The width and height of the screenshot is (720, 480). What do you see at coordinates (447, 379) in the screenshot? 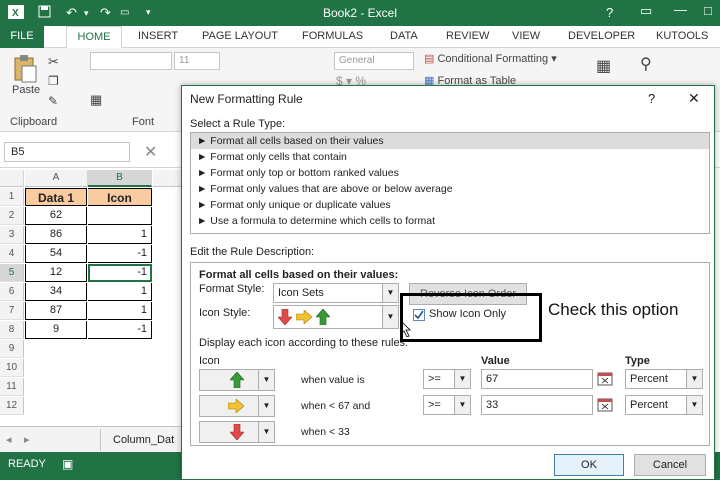
I see `rule1-operator: >= ▼` at bounding box center [447, 379].